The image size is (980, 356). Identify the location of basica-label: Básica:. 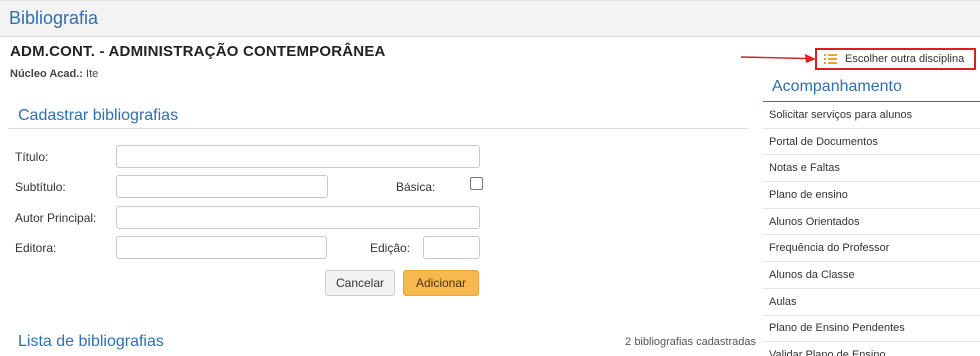
(416, 187).